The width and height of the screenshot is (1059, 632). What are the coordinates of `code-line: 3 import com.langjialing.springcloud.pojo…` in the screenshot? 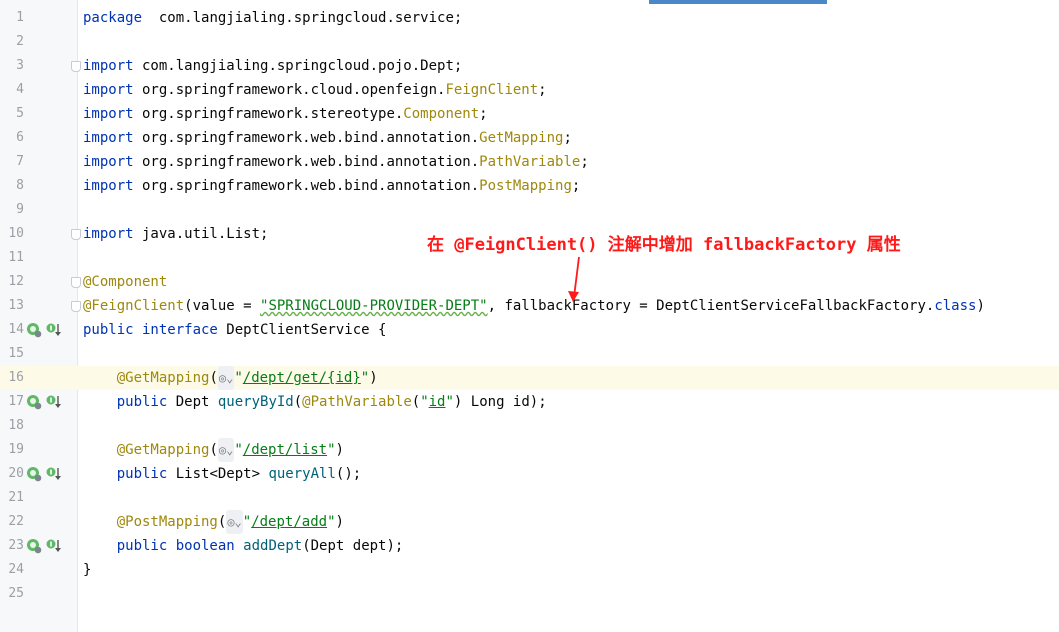 It's located at (529, 66).